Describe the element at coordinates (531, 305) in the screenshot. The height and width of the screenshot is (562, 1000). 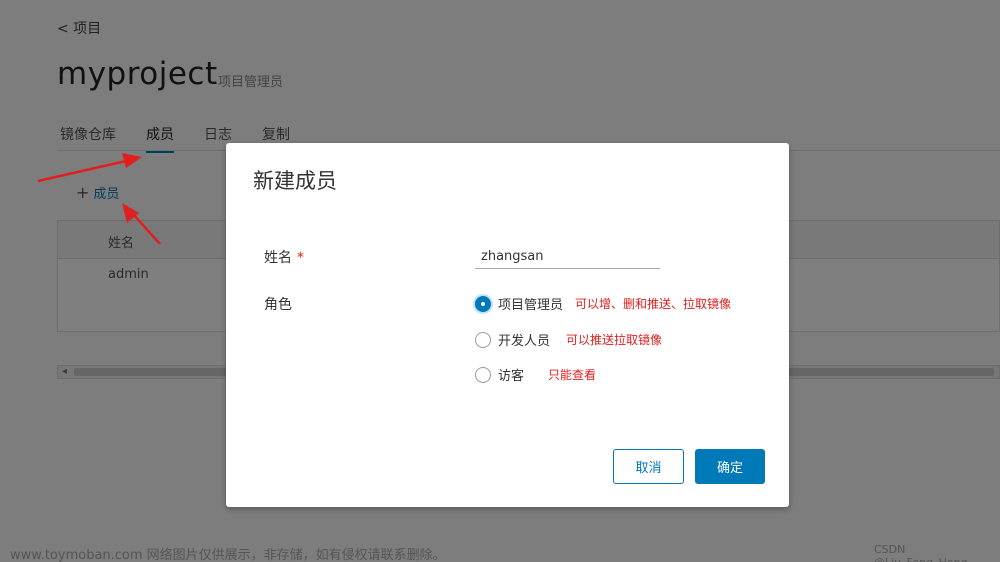
I see `role-label: 项目管理员` at that location.